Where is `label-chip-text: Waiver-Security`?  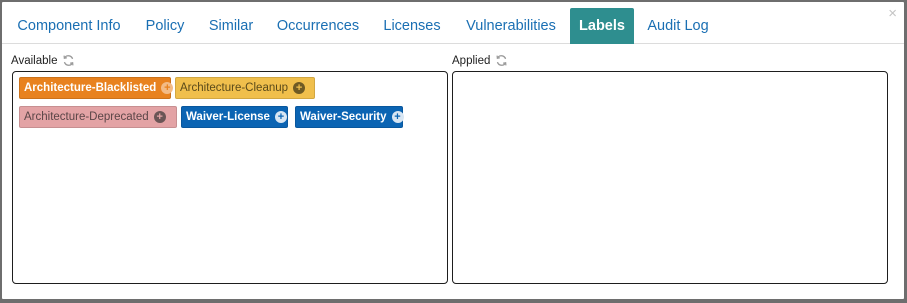 label-chip-text: Waiver-Security is located at coordinates (343, 117).